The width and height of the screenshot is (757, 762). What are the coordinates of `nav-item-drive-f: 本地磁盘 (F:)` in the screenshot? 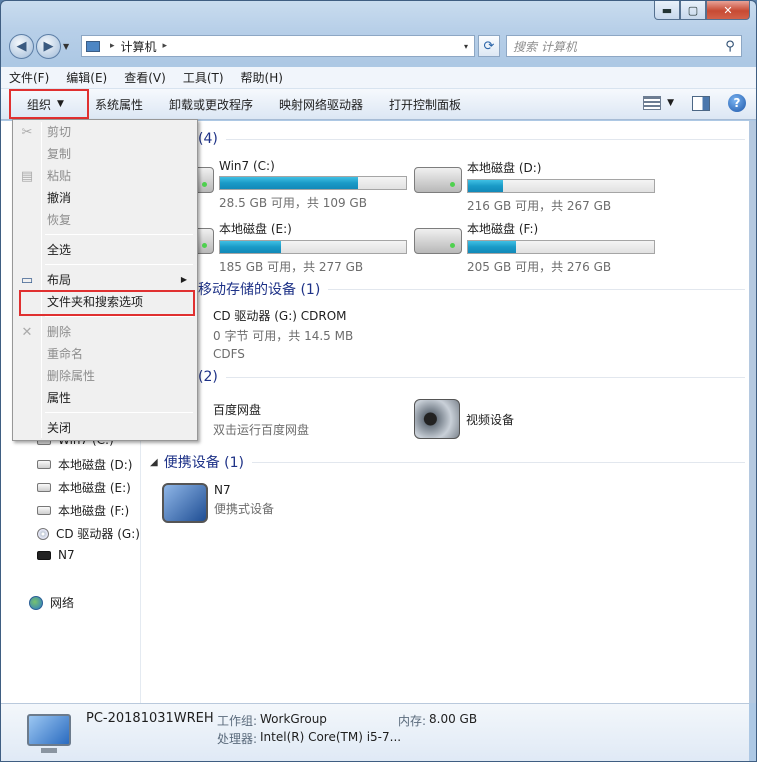 It's located at (83, 510).